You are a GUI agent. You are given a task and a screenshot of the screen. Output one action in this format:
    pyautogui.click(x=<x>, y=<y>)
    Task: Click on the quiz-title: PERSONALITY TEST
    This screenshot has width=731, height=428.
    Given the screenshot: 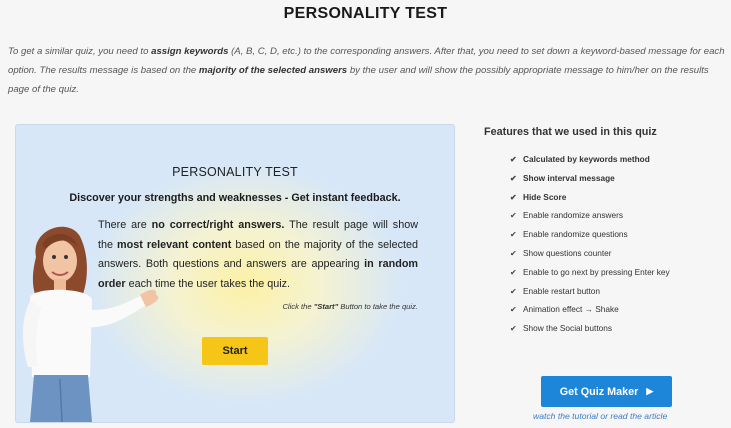 What is the action you would take?
    pyautogui.click(x=235, y=172)
    